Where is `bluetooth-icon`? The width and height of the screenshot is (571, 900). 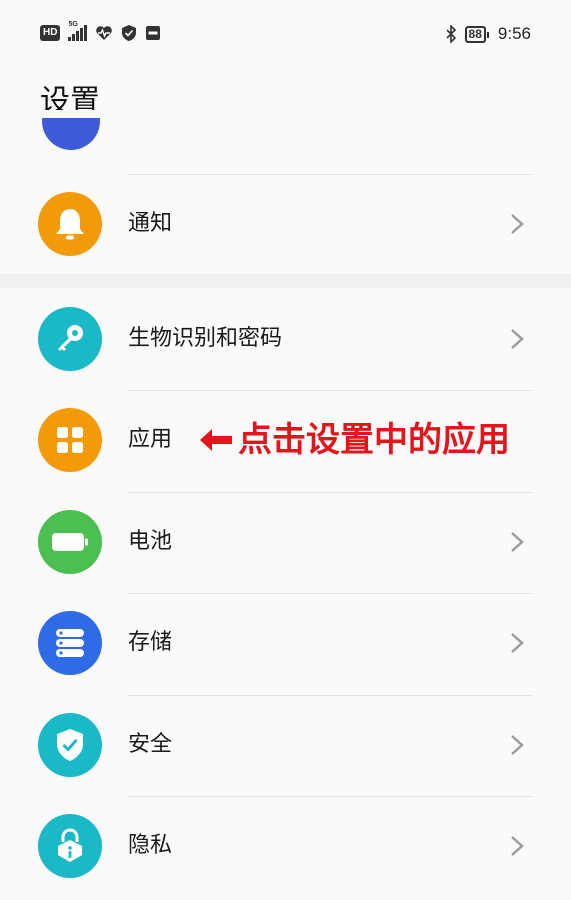
bluetooth-icon is located at coordinates (450, 34).